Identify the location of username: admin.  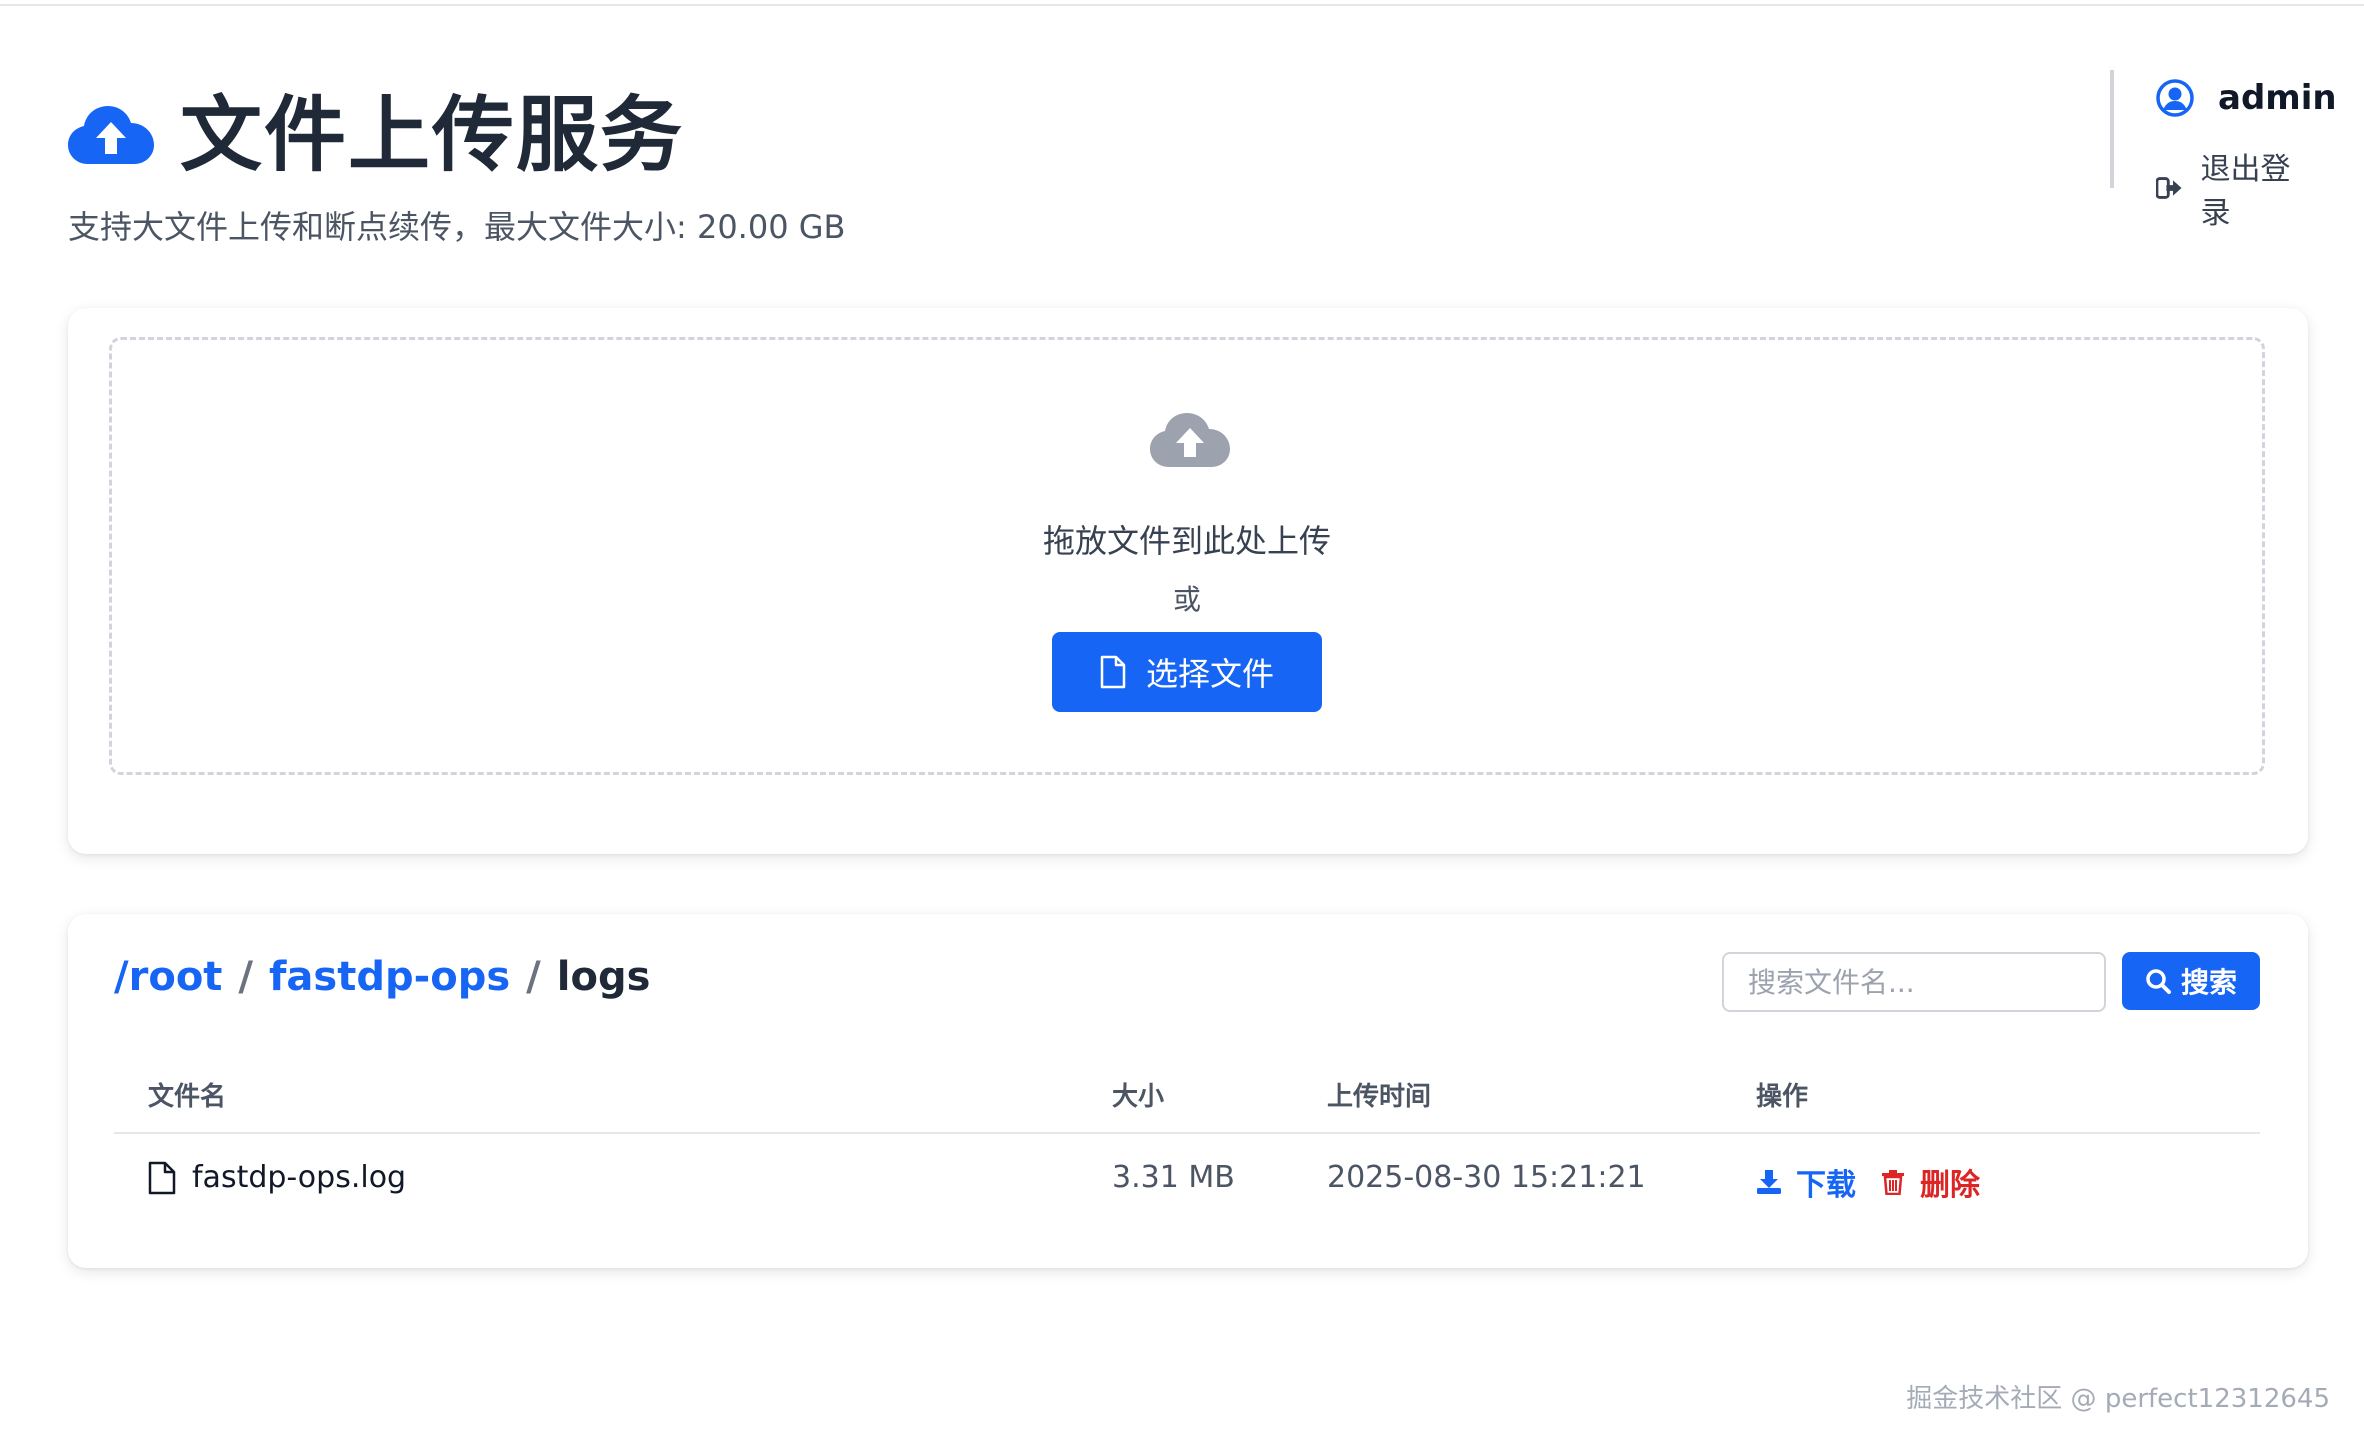
(2277, 98).